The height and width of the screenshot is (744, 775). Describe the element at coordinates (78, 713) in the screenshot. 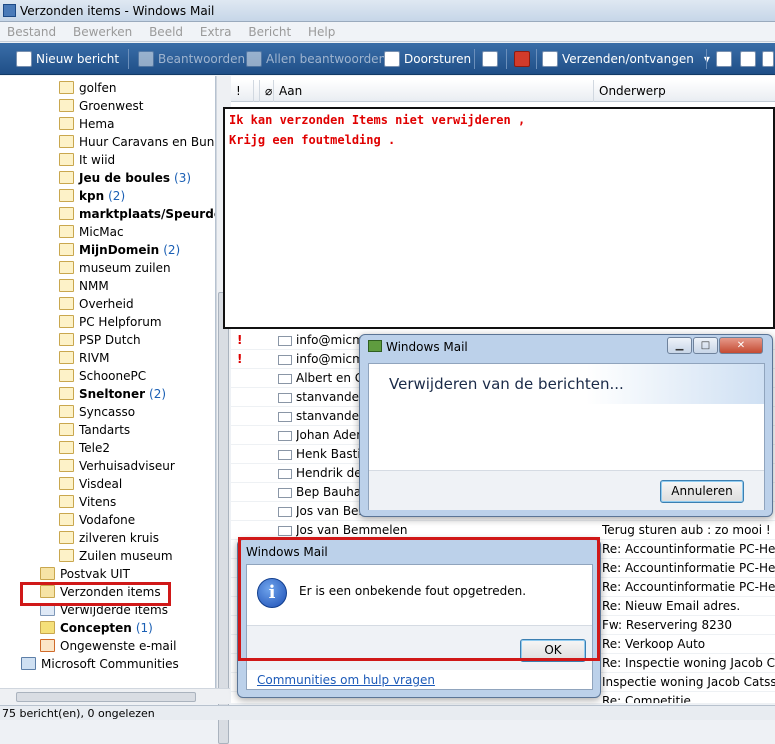

I see `status-text: 75 bericht(en), 0 ongelezen` at that location.